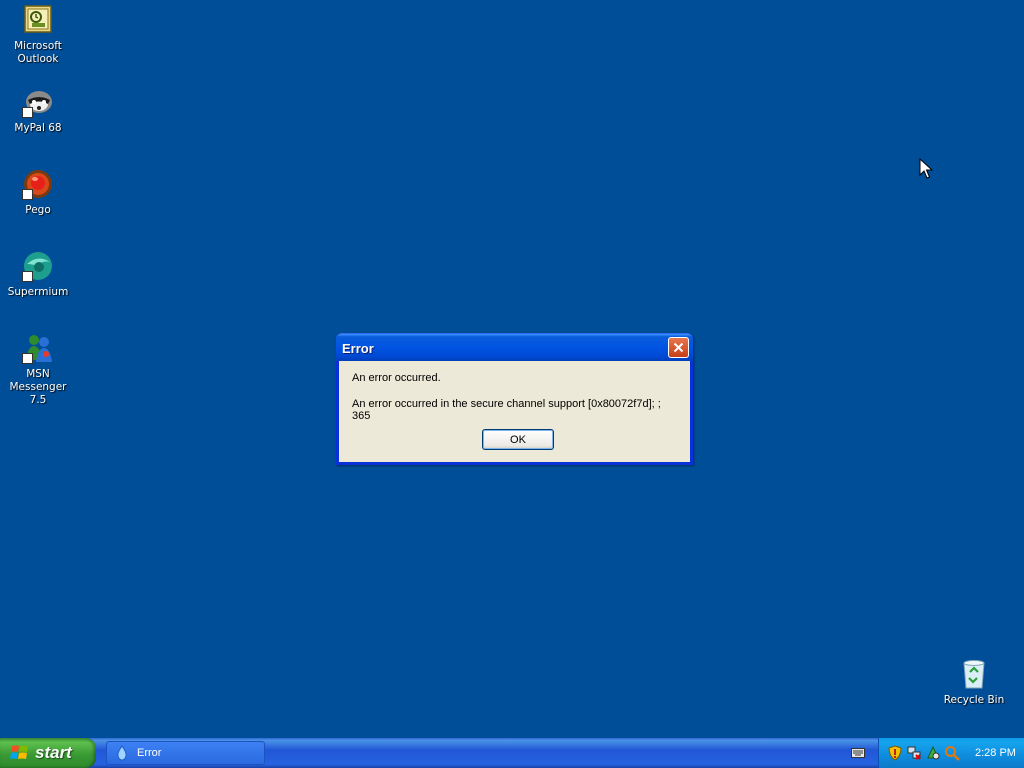 The height and width of the screenshot is (768, 1024). Describe the element at coordinates (38, 387) in the screenshot. I see `desktop-icon-label: MSN Messenger 7.5` at that location.